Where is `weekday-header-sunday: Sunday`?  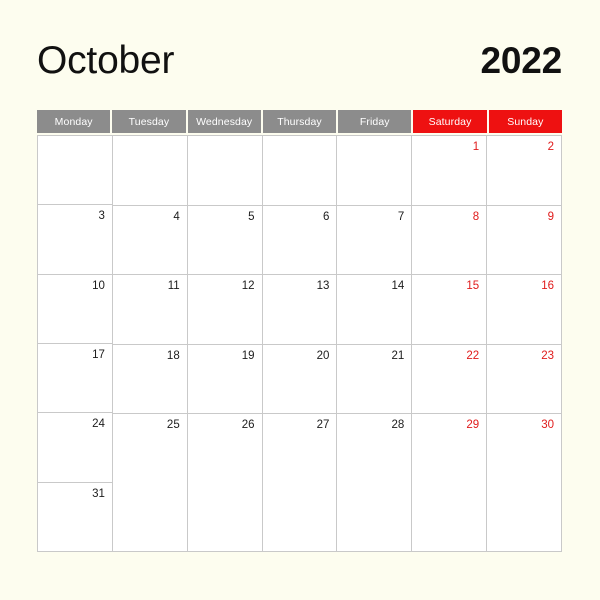
weekday-header-sunday: Sunday is located at coordinates (525, 121).